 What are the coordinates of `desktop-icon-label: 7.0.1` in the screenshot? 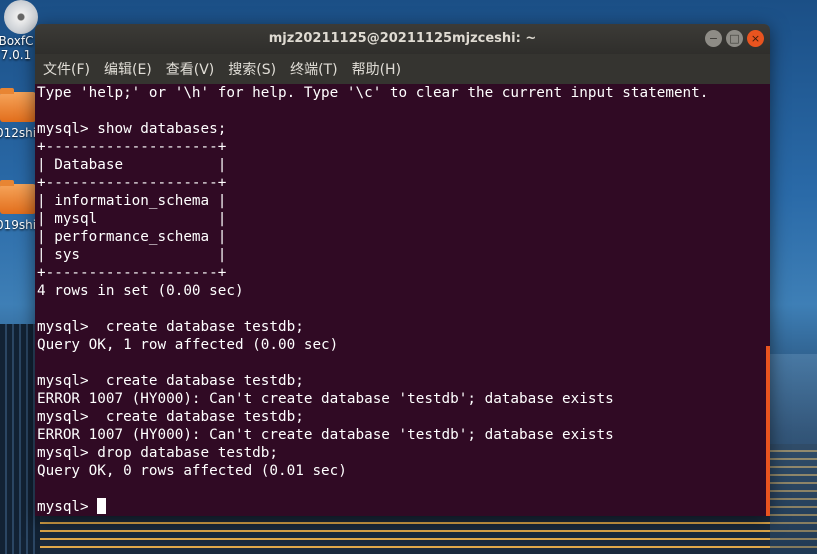 It's located at (16, 55).